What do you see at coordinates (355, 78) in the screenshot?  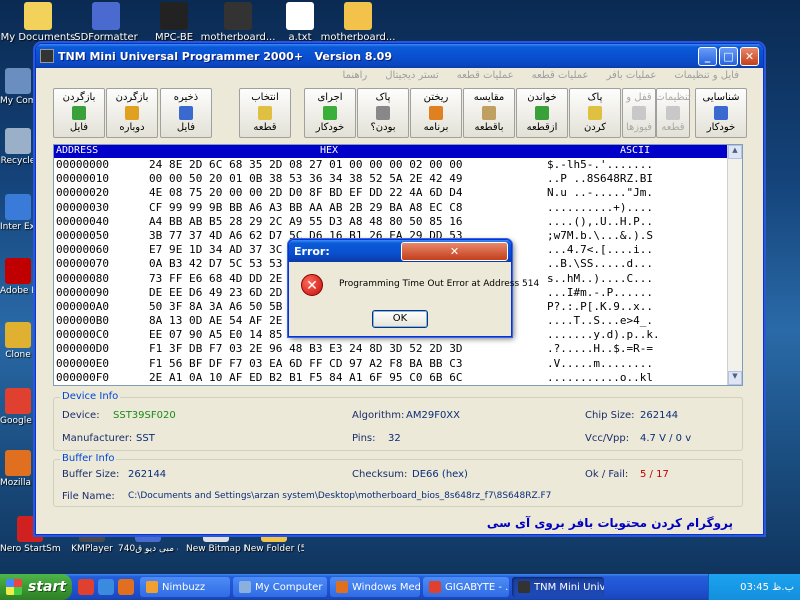 I see `menu-item: راهنما` at bounding box center [355, 78].